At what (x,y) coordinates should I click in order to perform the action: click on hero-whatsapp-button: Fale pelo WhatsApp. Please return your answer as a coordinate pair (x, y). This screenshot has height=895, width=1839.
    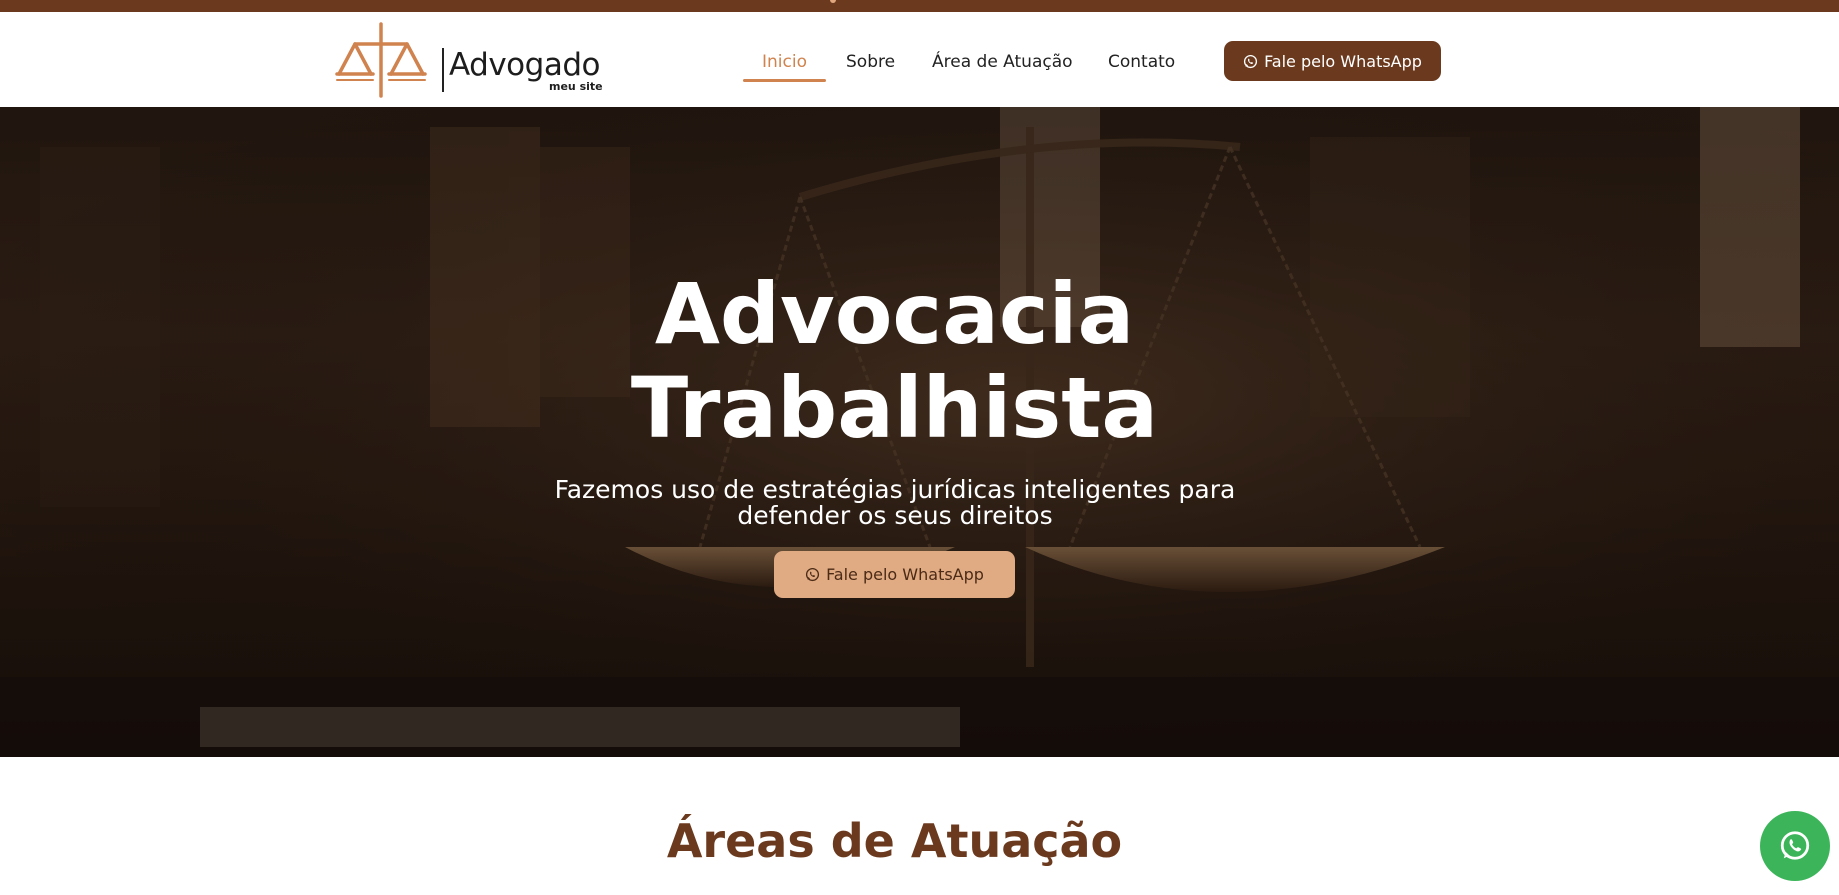
    Looking at the image, I should click on (894, 574).